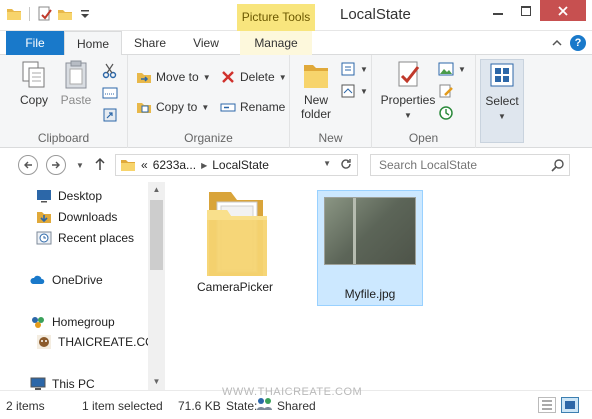 This screenshot has width=592, height=419. Describe the element at coordinates (252, 107) in the screenshot. I see `rename-button: Rename` at that location.